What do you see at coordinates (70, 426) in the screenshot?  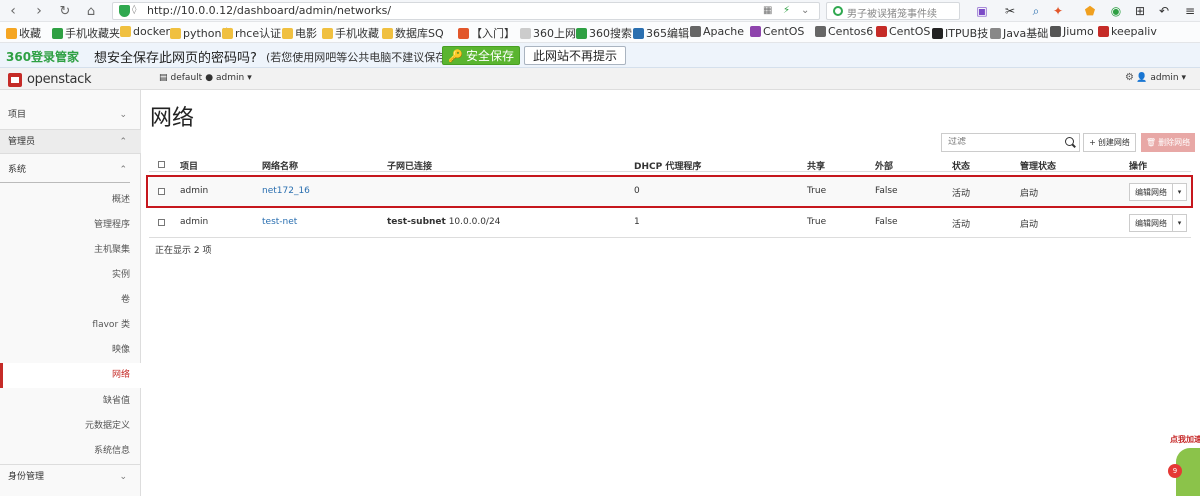 I see `sidebar-item-metadata: 元数据定义` at bounding box center [70, 426].